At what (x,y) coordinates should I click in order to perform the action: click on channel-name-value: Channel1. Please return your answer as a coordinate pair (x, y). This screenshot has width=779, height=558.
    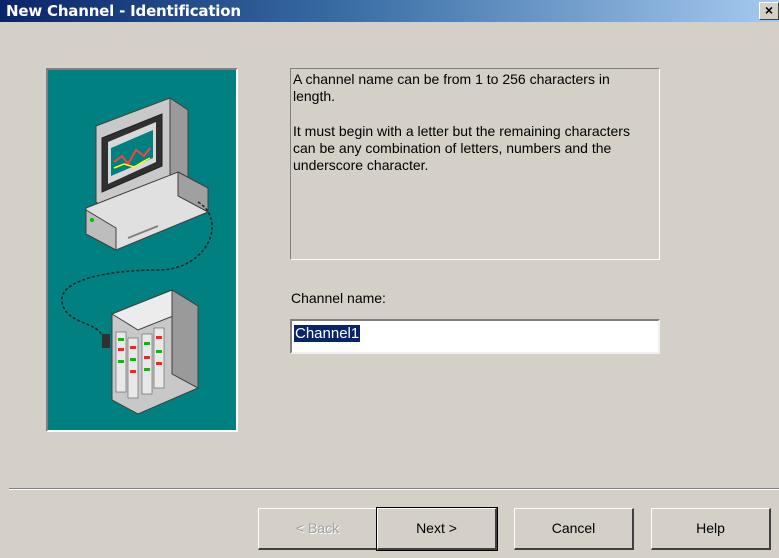
    Looking at the image, I should click on (327, 333).